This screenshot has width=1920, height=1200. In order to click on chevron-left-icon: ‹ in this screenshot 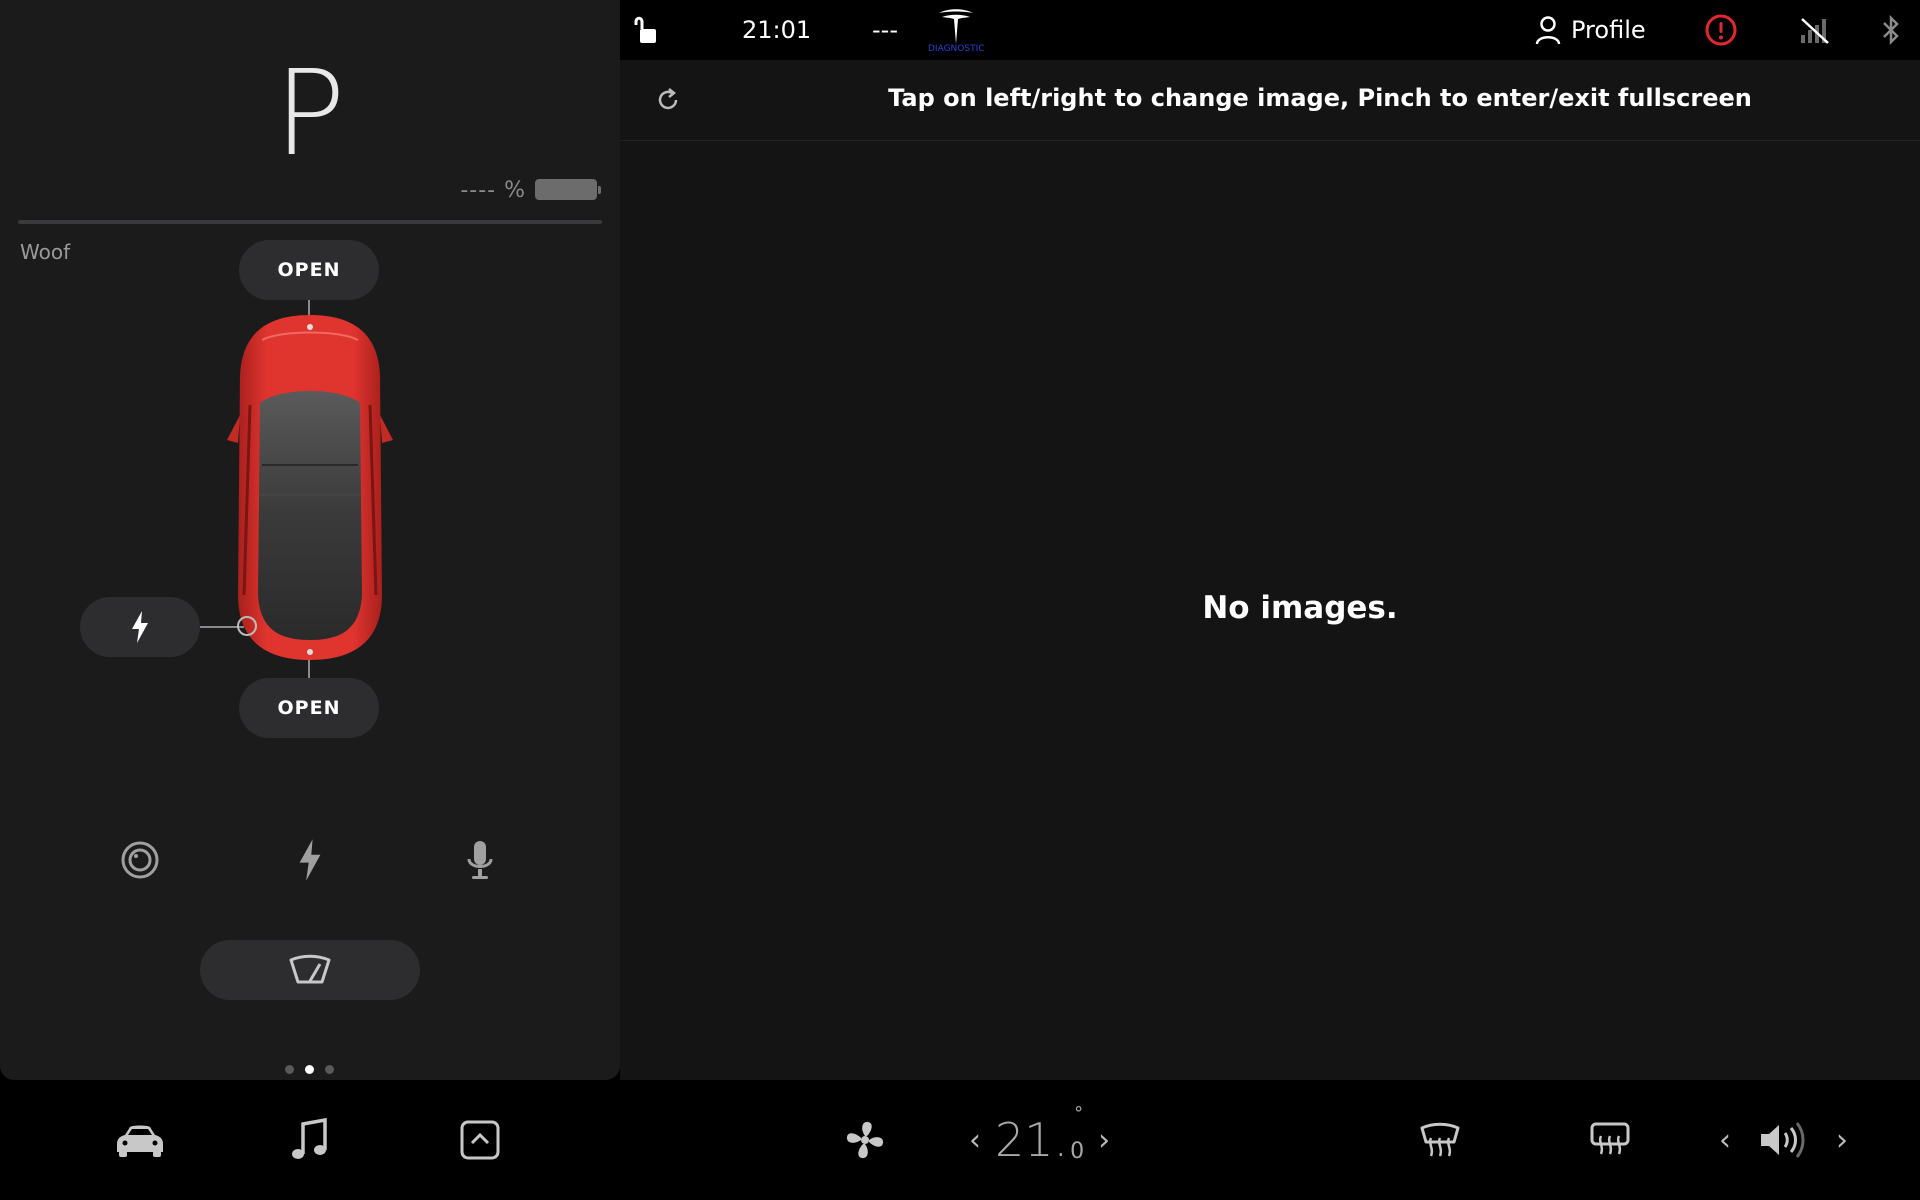, I will do `click(1725, 1140)`.